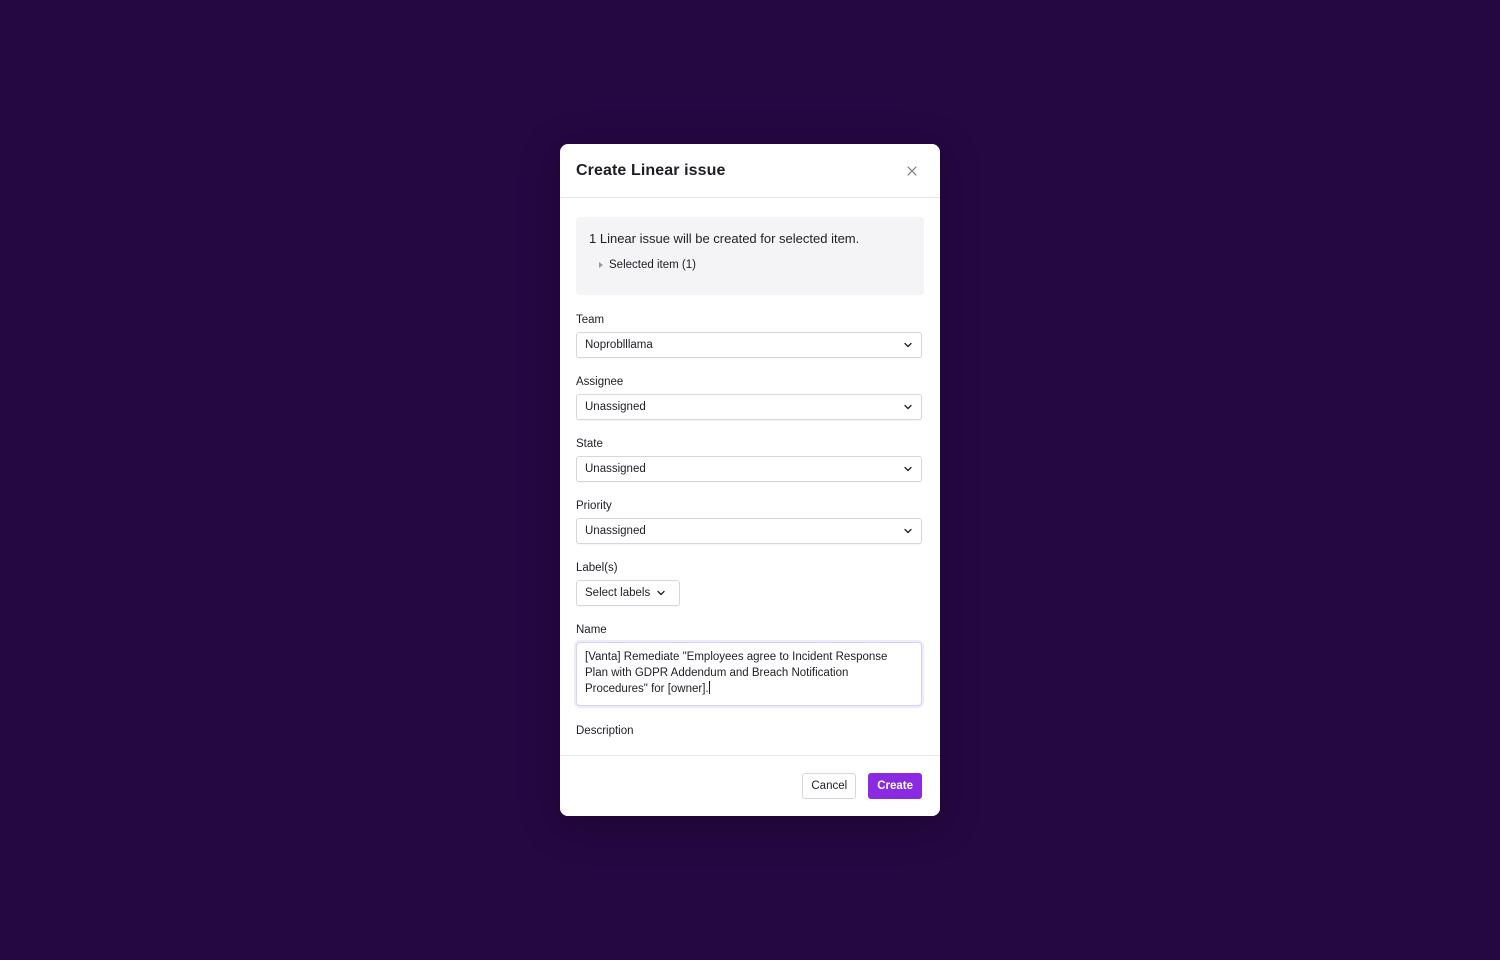 This screenshot has height=960, width=1500. What do you see at coordinates (749, 469) in the screenshot?
I see `state-select: Unassigned` at bounding box center [749, 469].